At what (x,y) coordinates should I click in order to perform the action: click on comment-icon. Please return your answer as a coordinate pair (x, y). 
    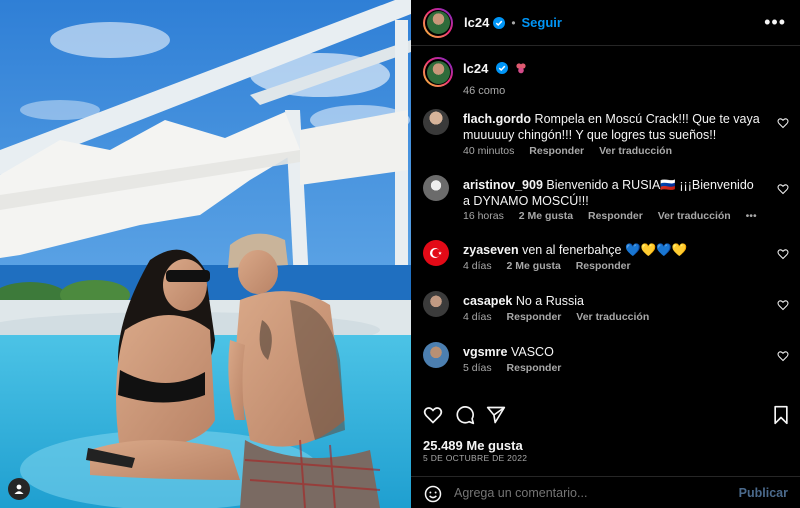
    Looking at the image, I should click on (465, 415).